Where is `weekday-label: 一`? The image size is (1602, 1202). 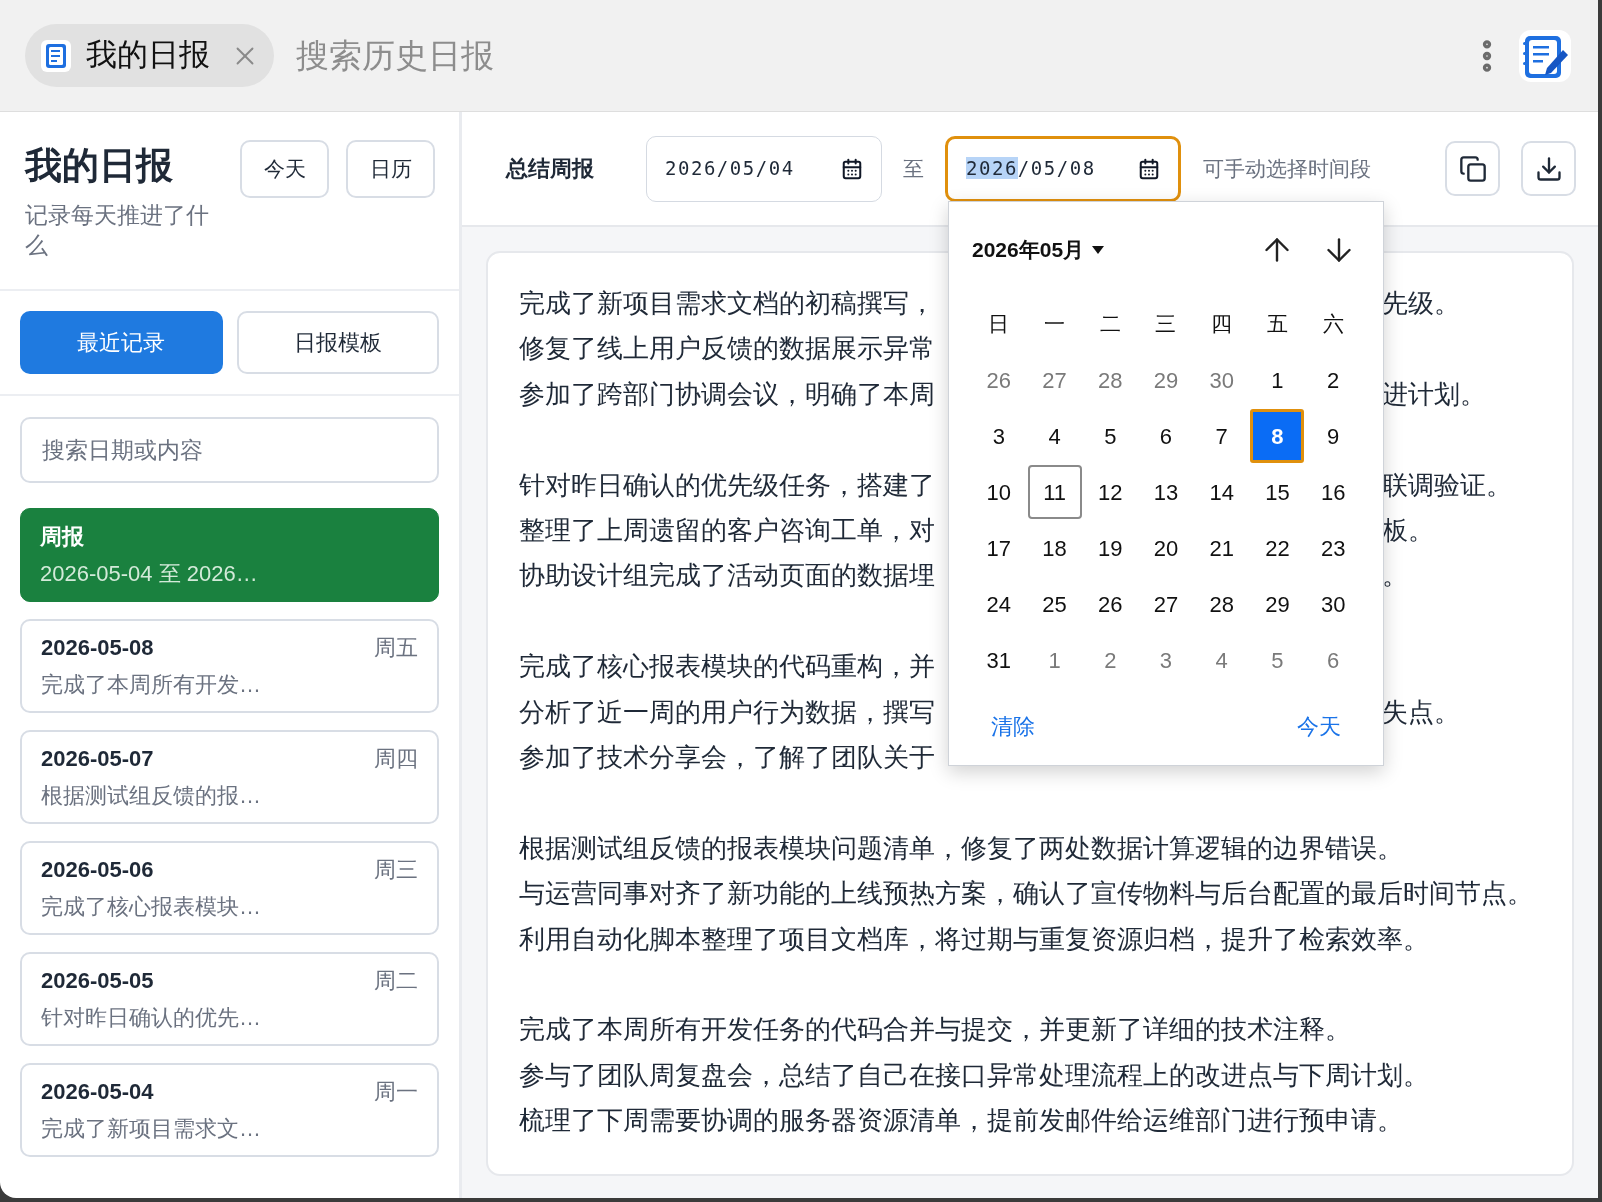 weekday-label: 一 is located at coordinates (1055, 324).